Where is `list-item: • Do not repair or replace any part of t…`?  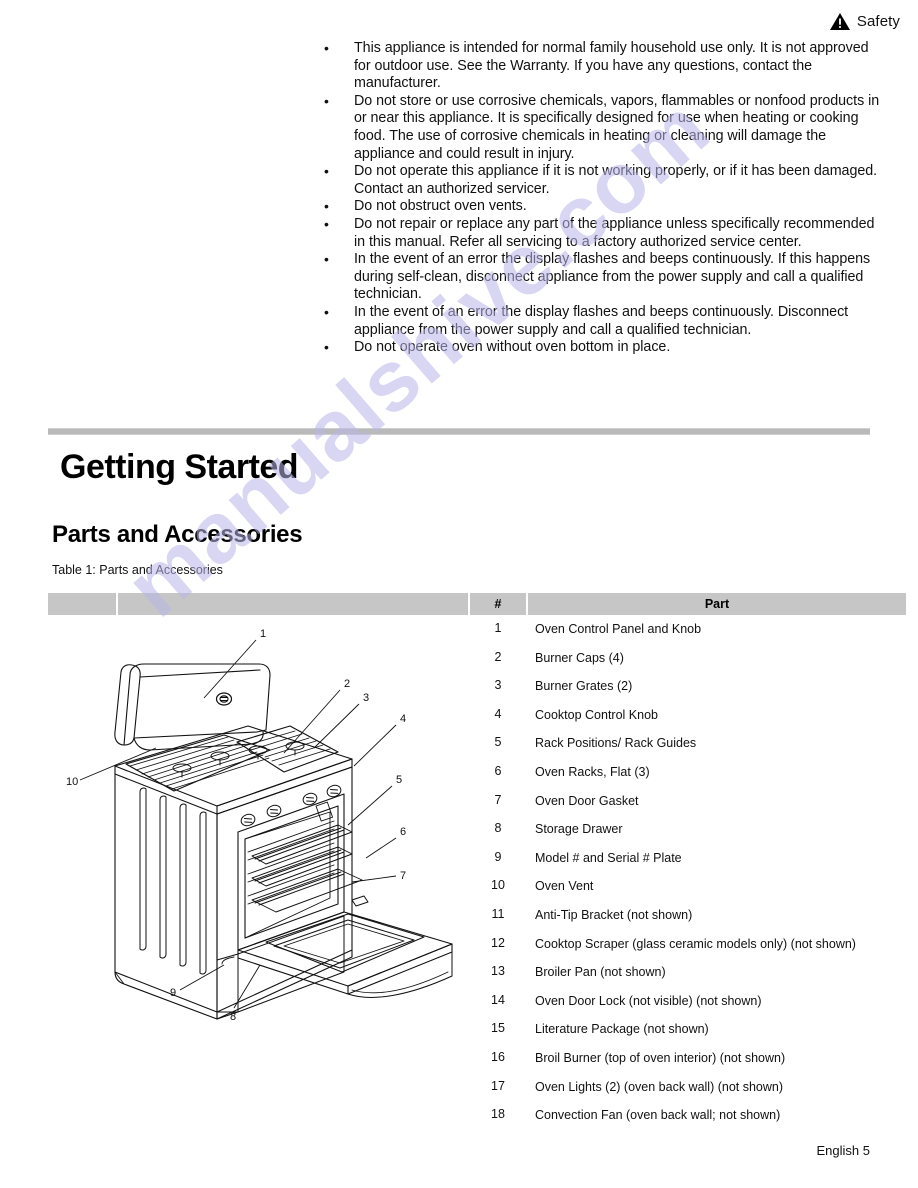
list-item: • Do not repair or replace any part of t… is located at coordinates (602, 233).